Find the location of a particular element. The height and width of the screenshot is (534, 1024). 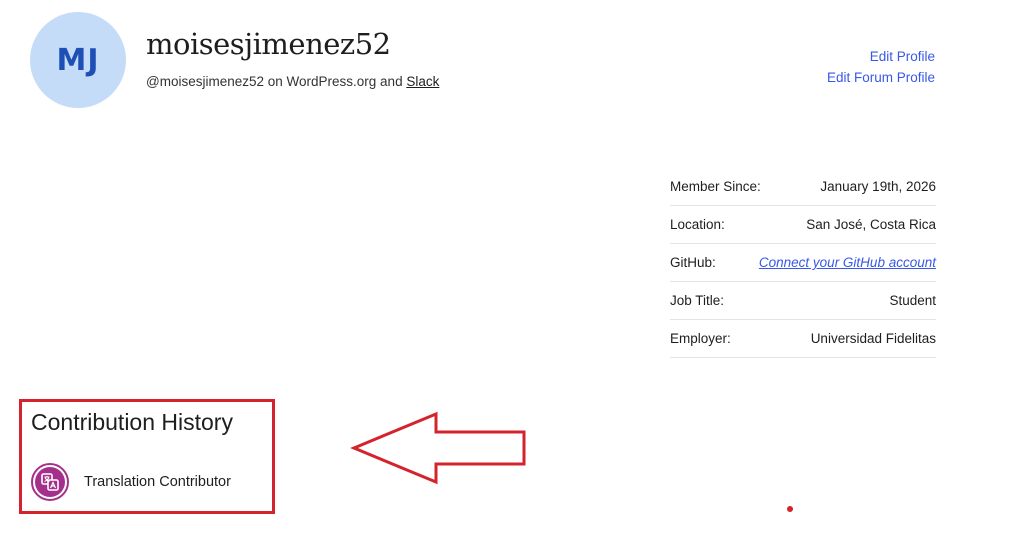

translation-icon is located at coordinates (50, 482).